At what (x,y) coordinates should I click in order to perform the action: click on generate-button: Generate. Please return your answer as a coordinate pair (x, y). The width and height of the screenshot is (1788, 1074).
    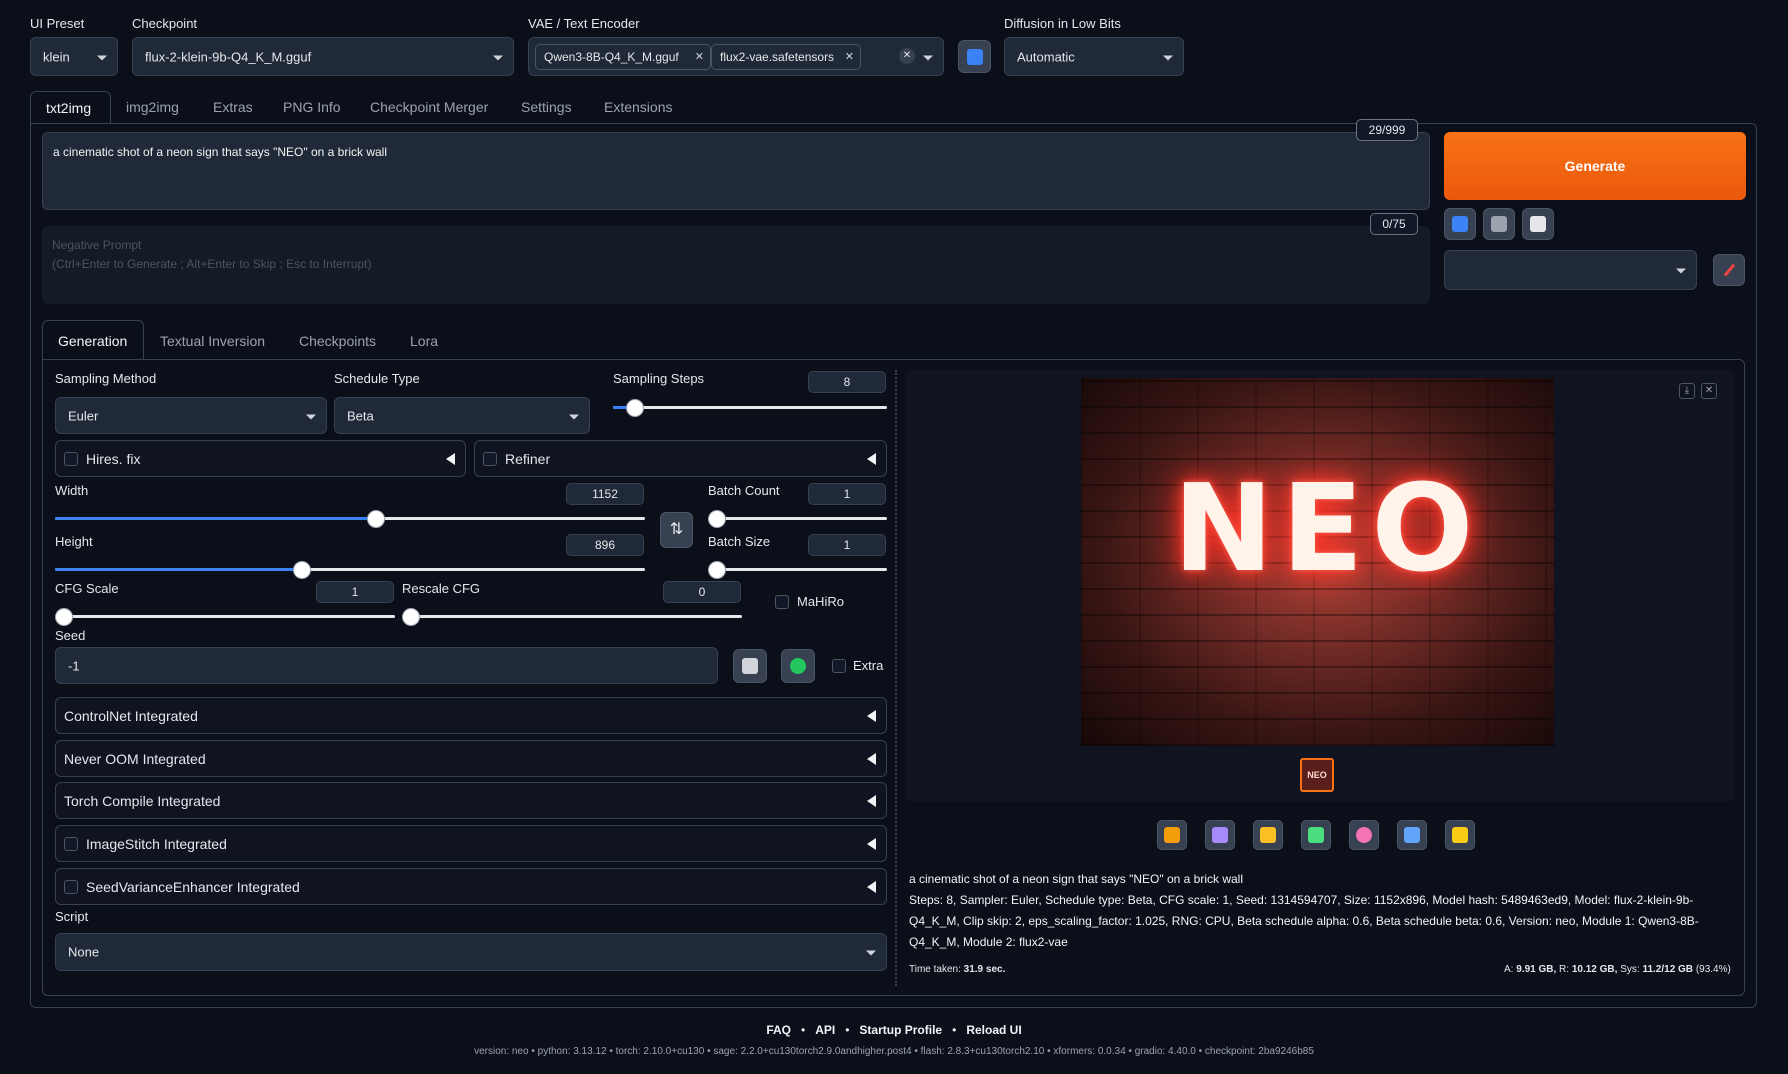
    Looking at the image, I should click on (1595, 166).